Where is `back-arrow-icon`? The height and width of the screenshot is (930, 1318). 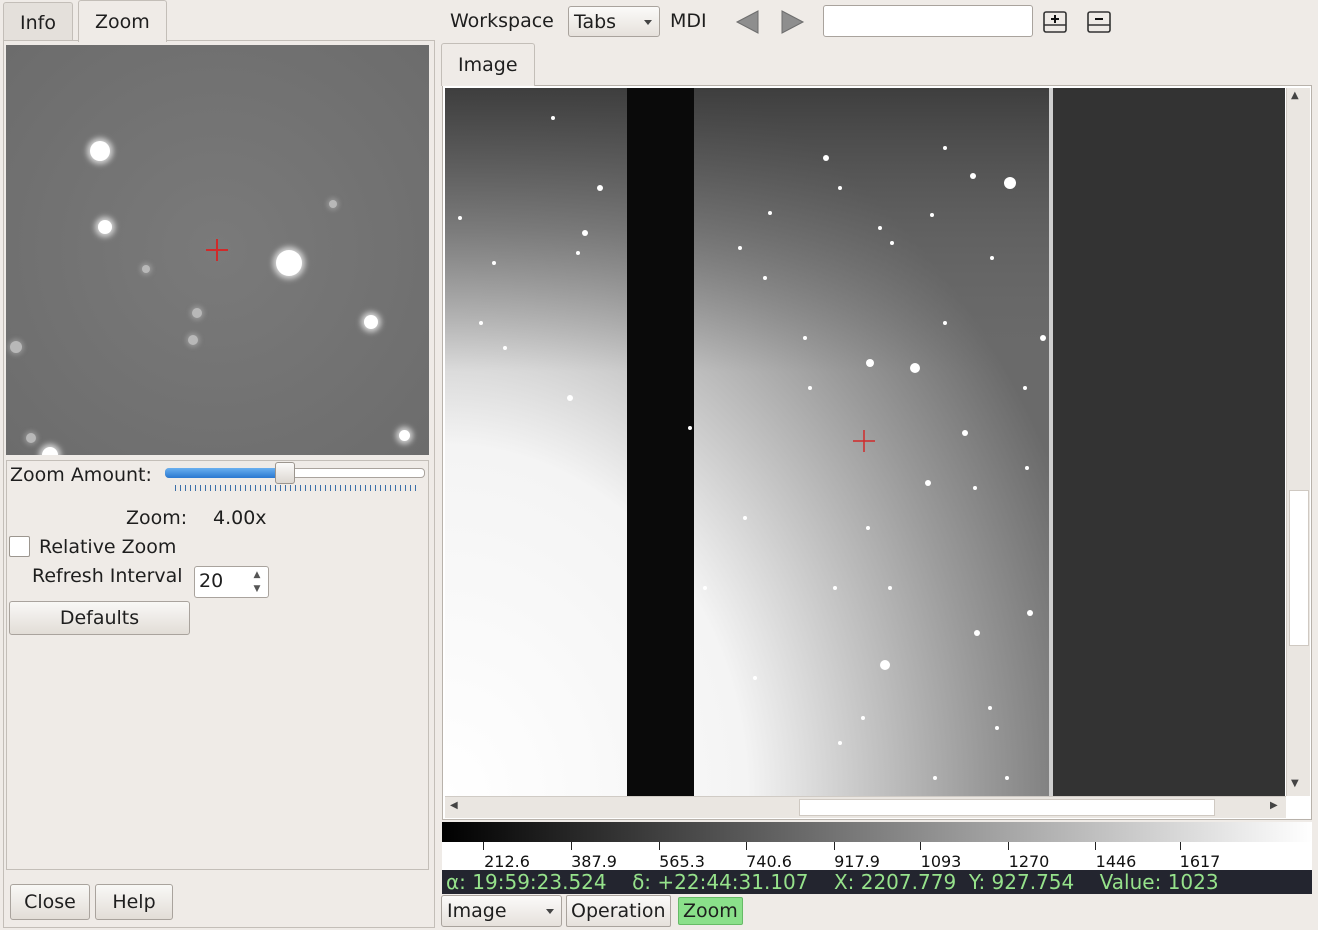
back-arrow-icon is located at coordinates (748, 22).